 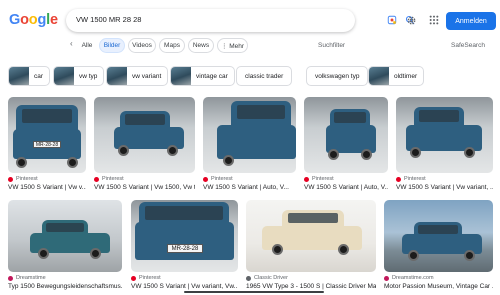 I want to click on chip-car: car, so click(x=29, y=76).